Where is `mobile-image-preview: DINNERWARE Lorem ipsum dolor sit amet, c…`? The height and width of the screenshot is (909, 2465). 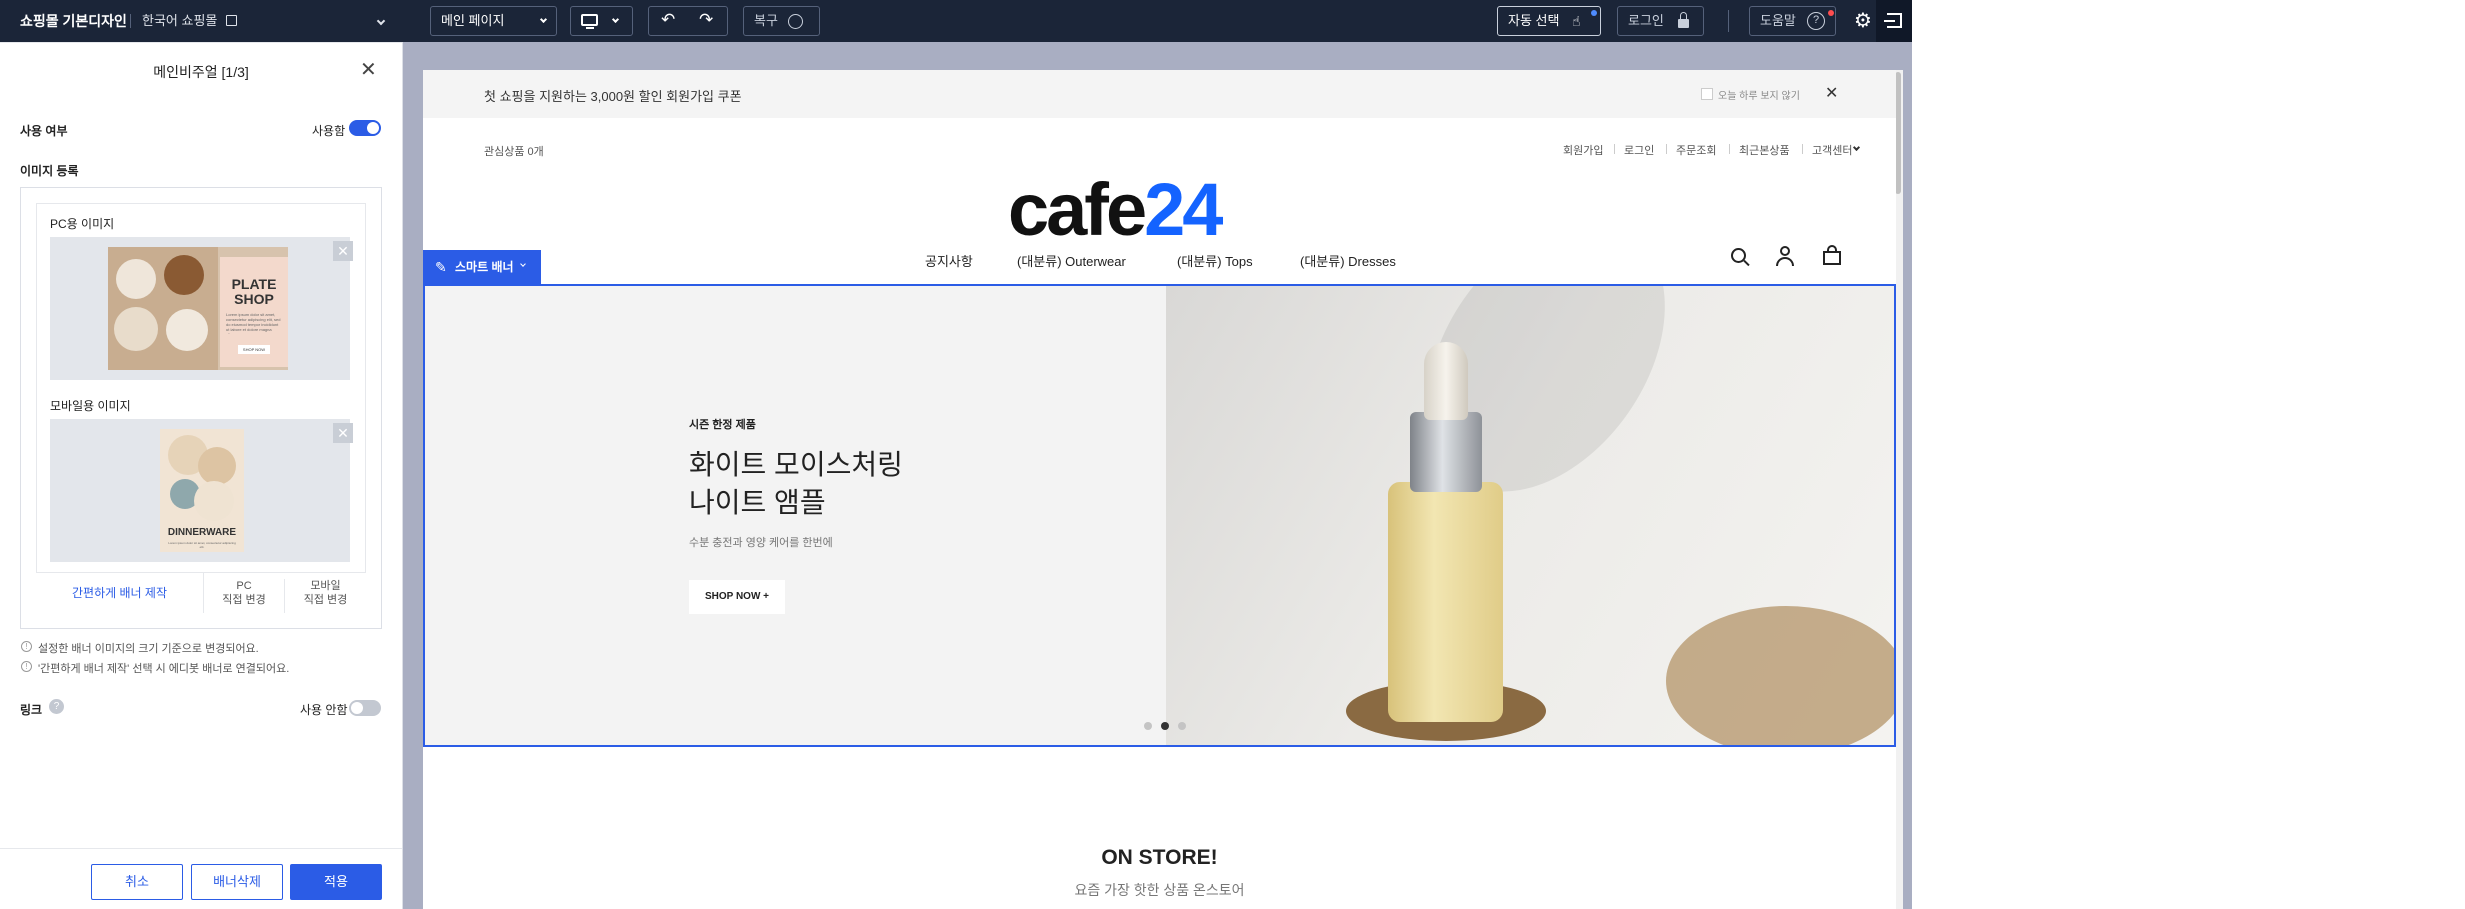
mobile-image-preview: DINNERWARE Lorem ipsum dolor sit amet, c… is located at coordinates (200, 490).